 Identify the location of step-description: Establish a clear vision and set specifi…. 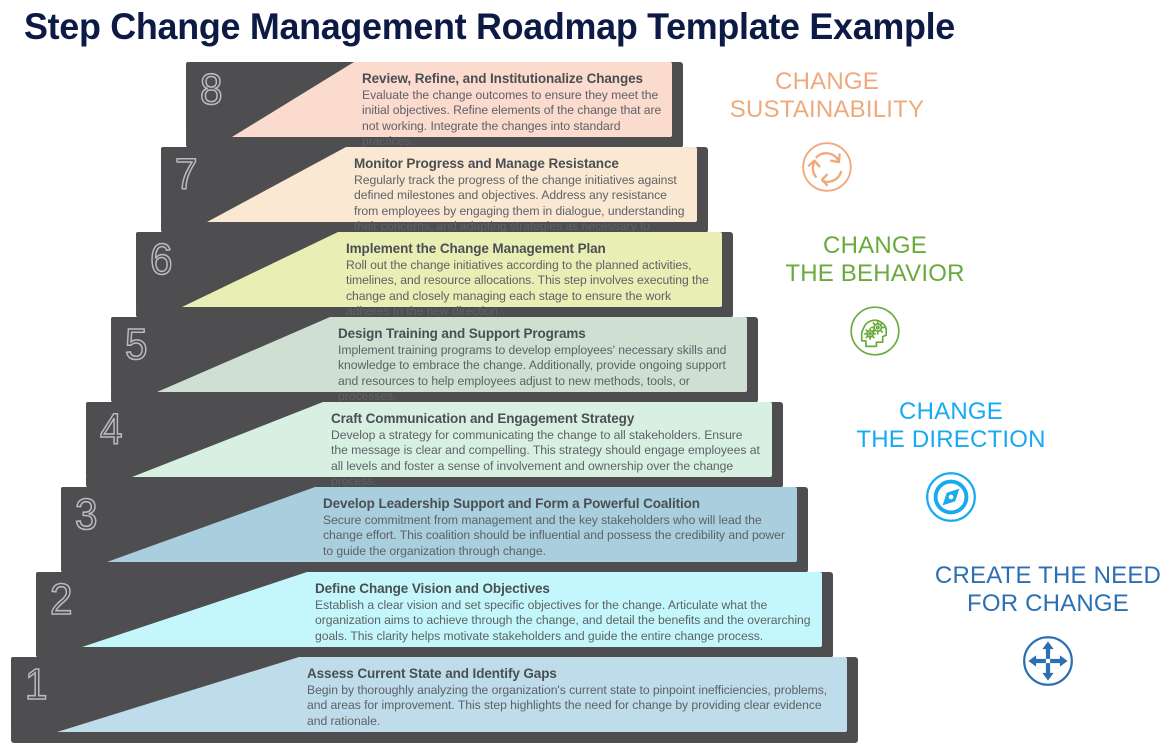
(563, 620).